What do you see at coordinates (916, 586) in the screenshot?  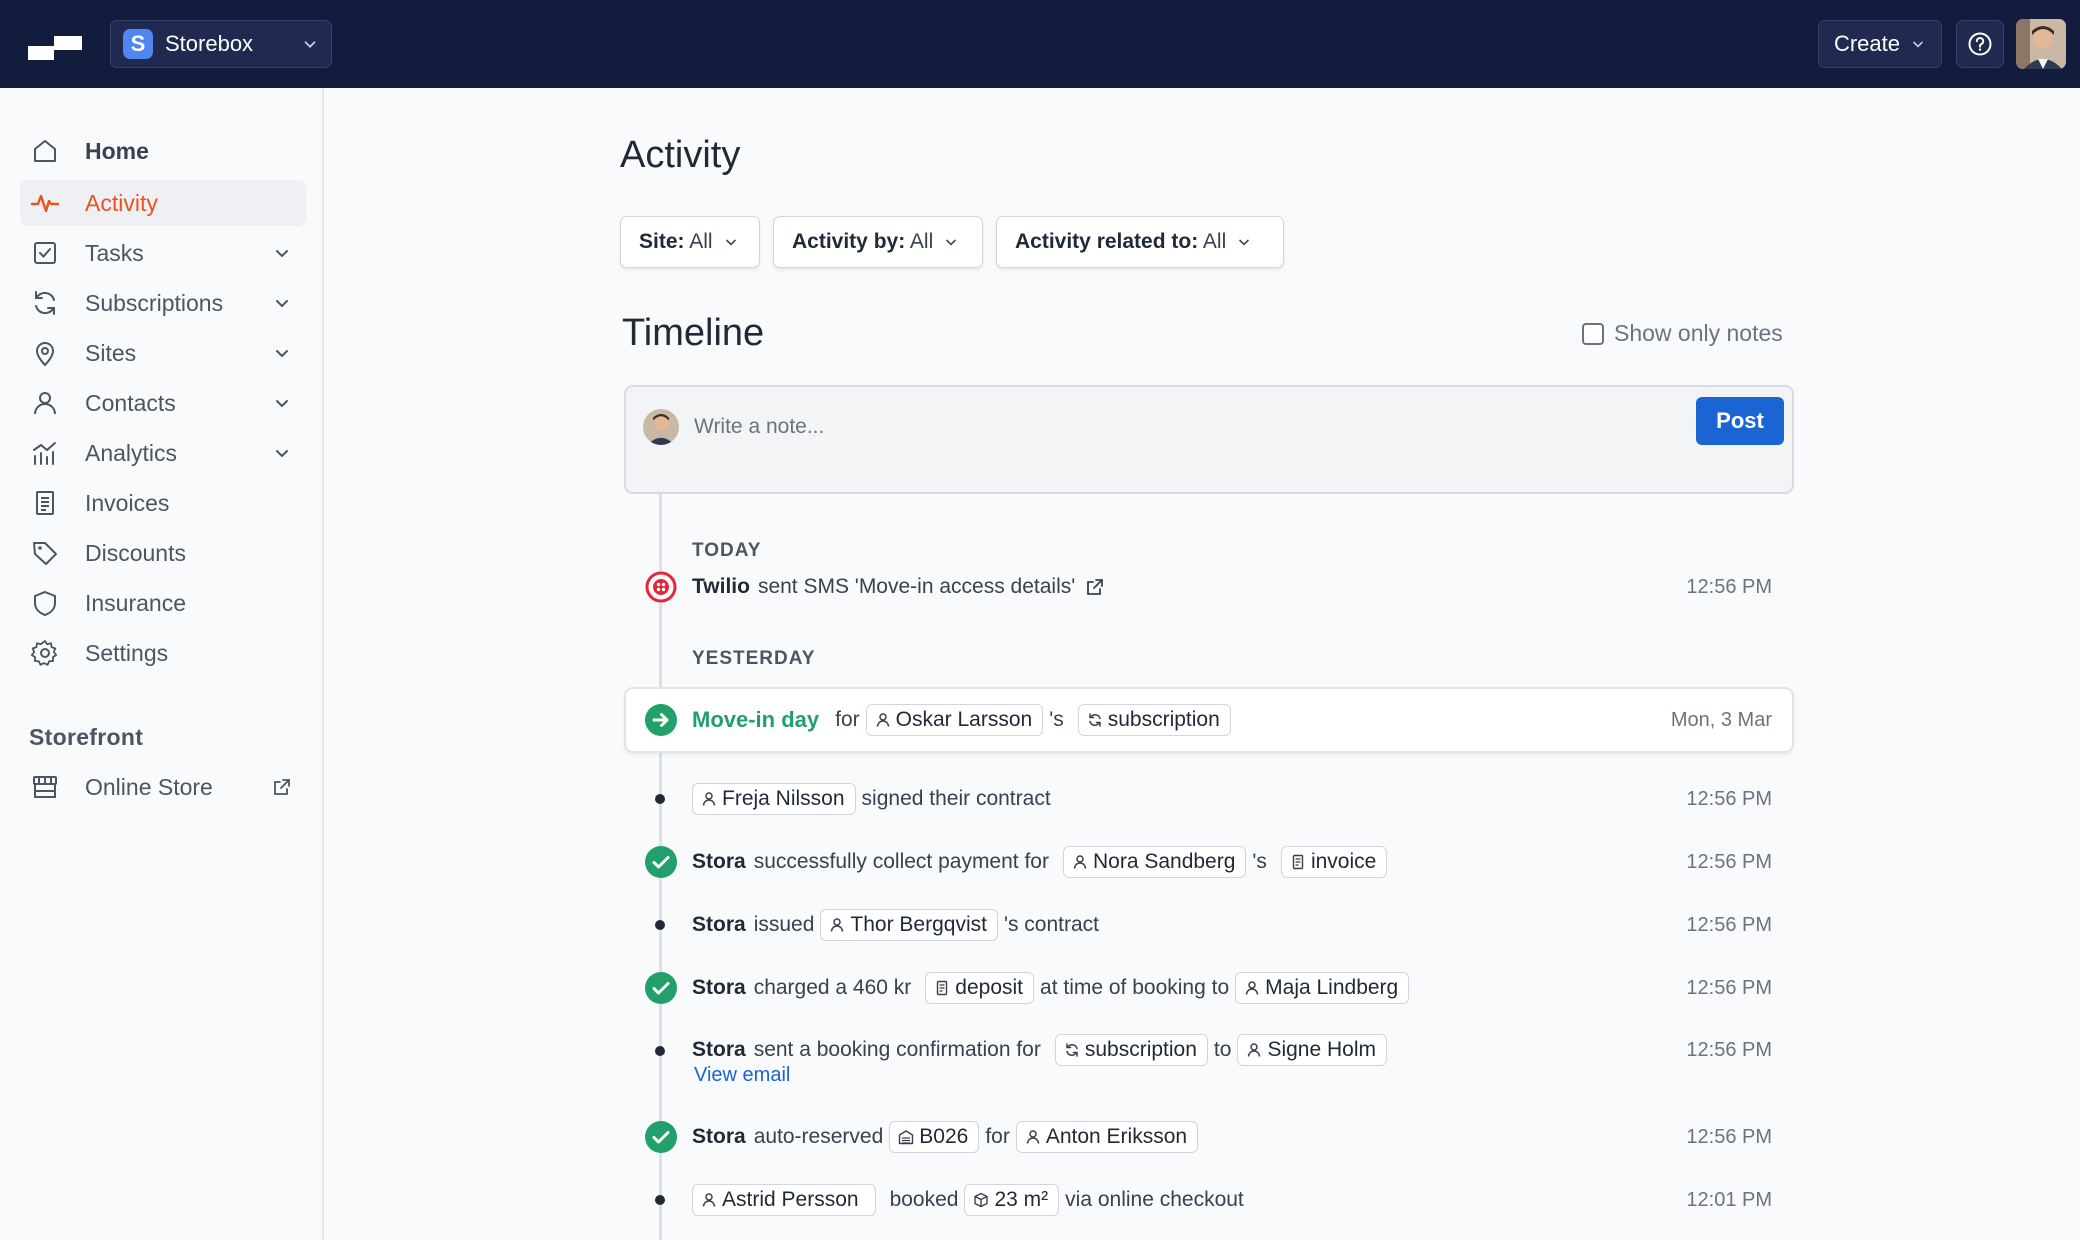 I see `event-text: sent SMS 'Move-in access details'` at bounding box center [916, 586].